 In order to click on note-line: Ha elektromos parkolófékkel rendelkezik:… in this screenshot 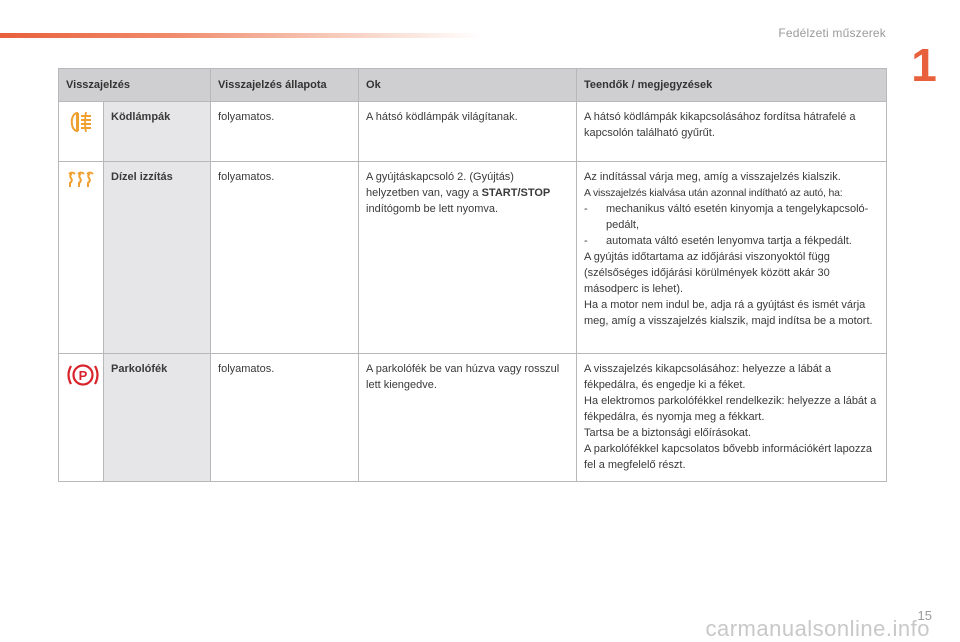, I will do `click(730, 409)`.